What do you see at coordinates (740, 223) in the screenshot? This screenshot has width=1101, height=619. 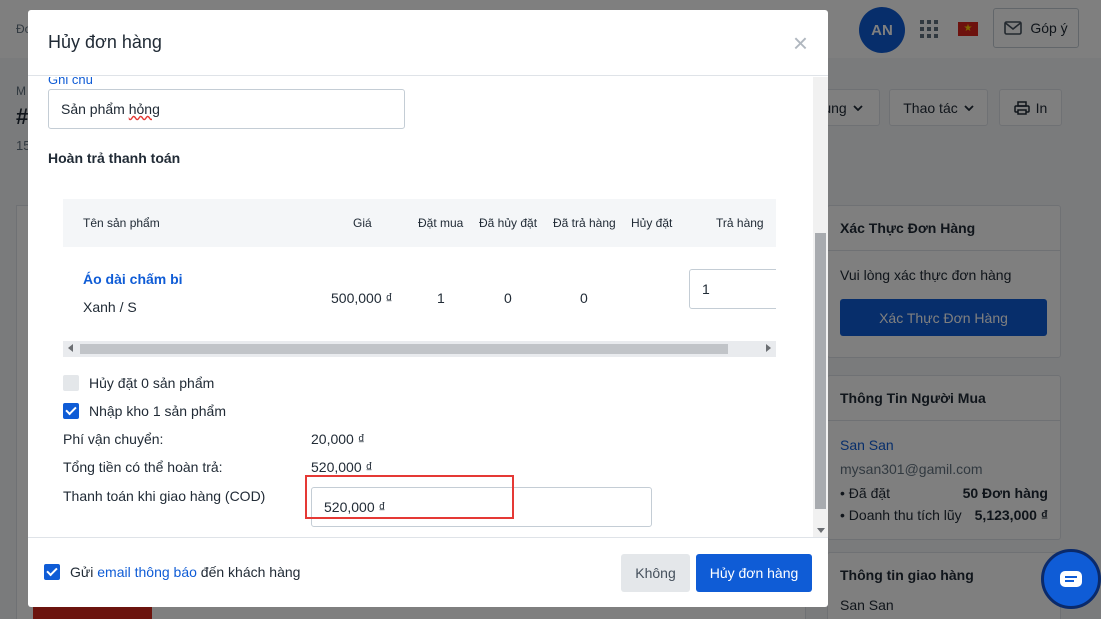 I see `col-return: Trả hàng` at bounding box center [740, 223].